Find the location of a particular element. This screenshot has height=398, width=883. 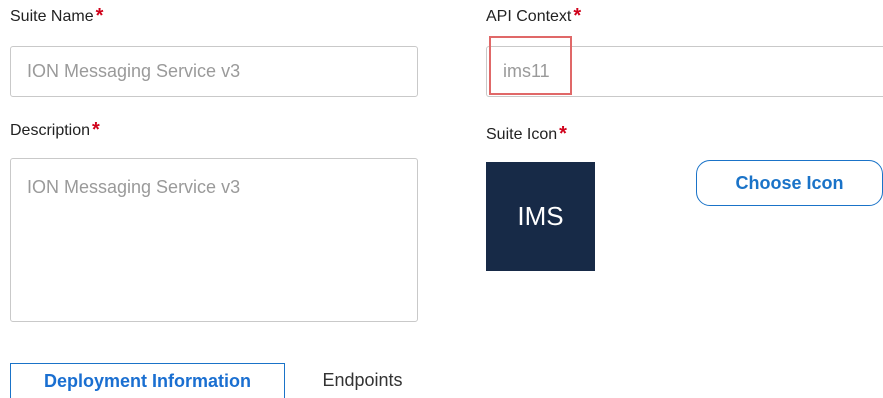

suite-icon-label: Suite Icon * is located at coordinates (526, 134).